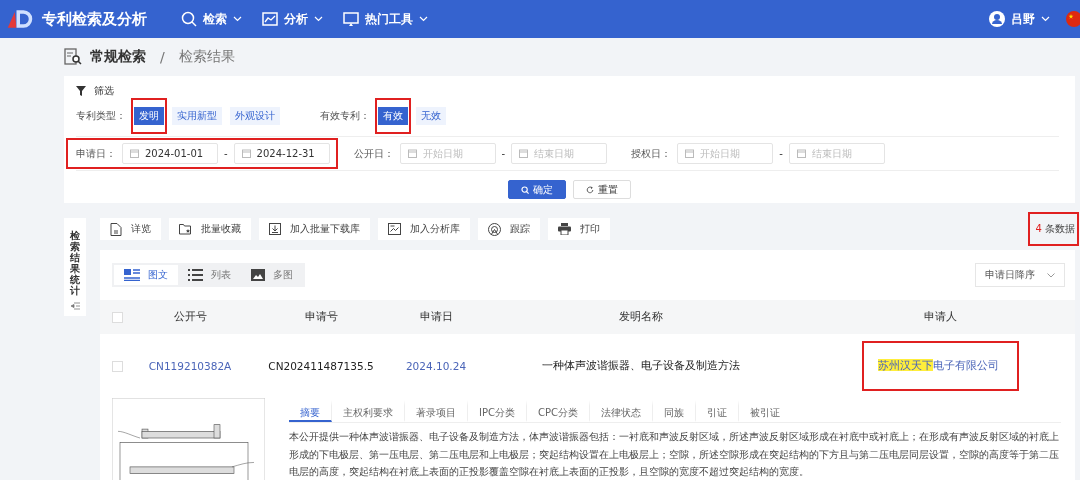 The height and width of the screenshot is (480, 1080). Describe the element at coordinates (190, 317) in the screenshot. I see `column-header: 公开号` at that location.